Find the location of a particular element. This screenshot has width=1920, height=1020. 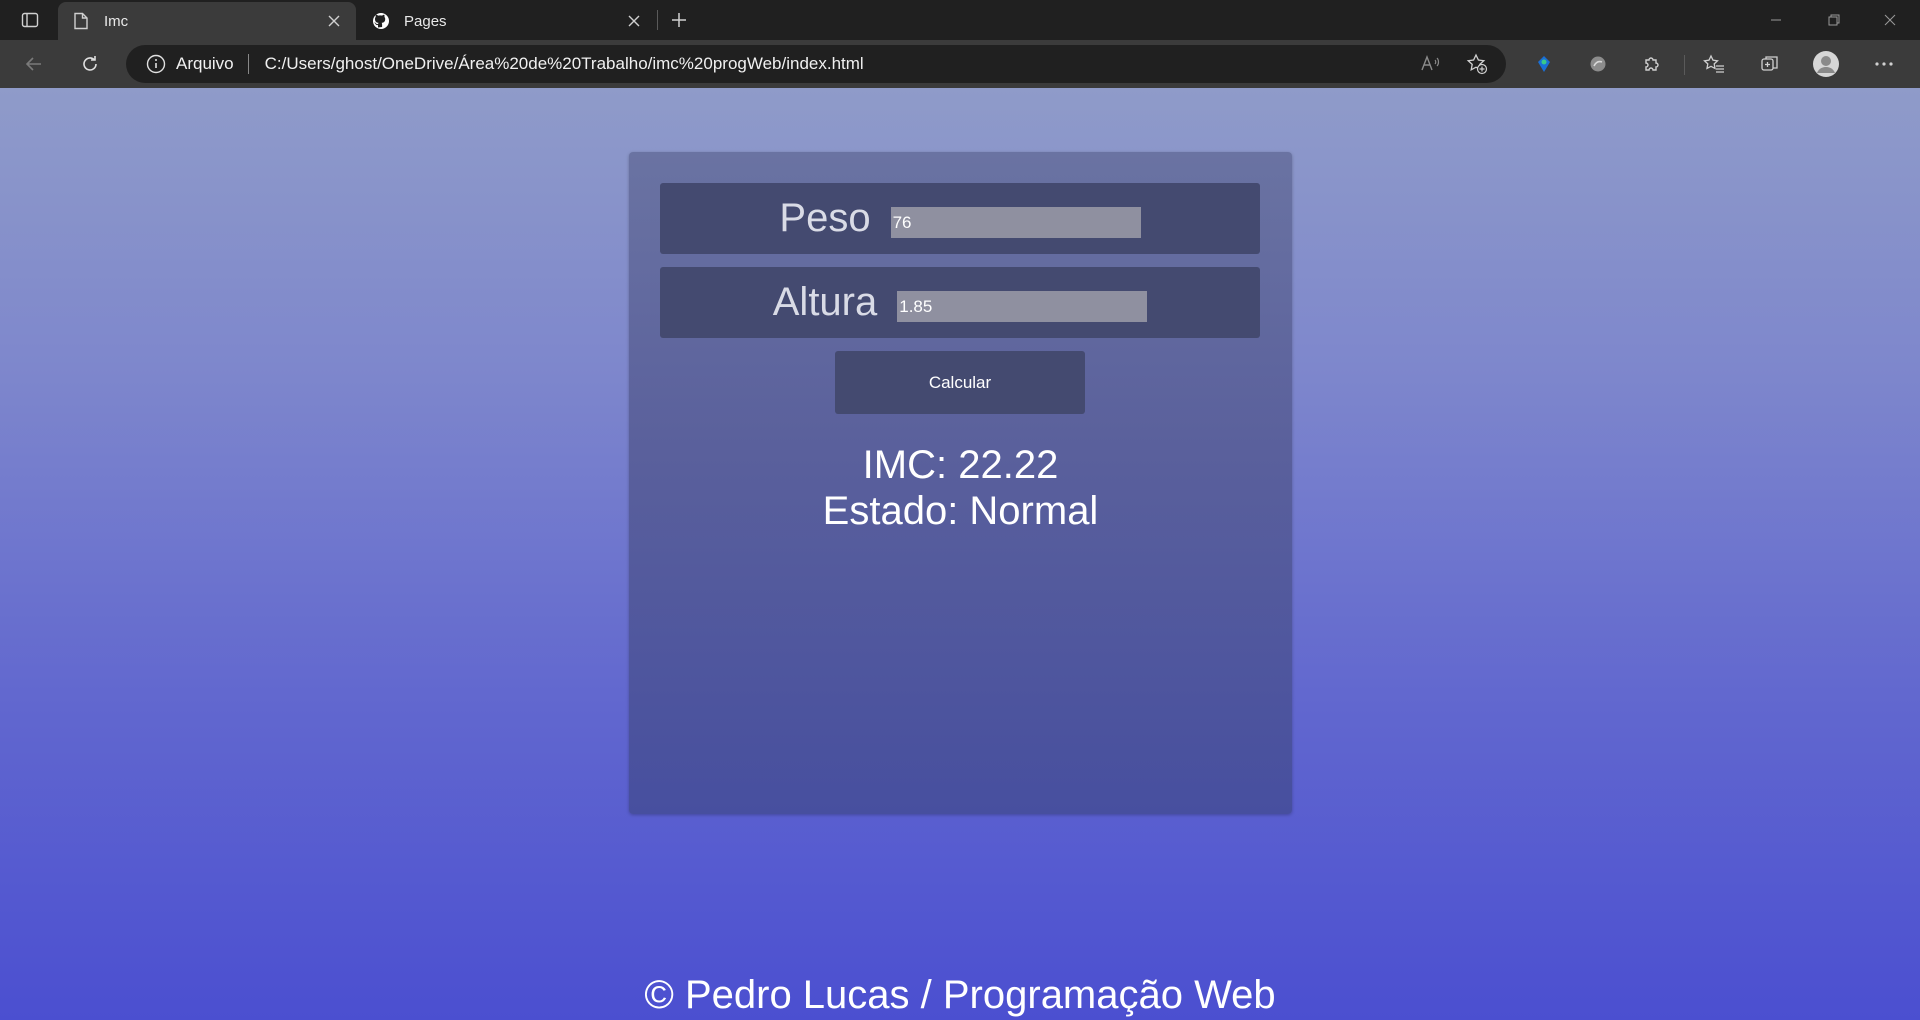

peso-row: Peso is located at coordinates (960, 218).